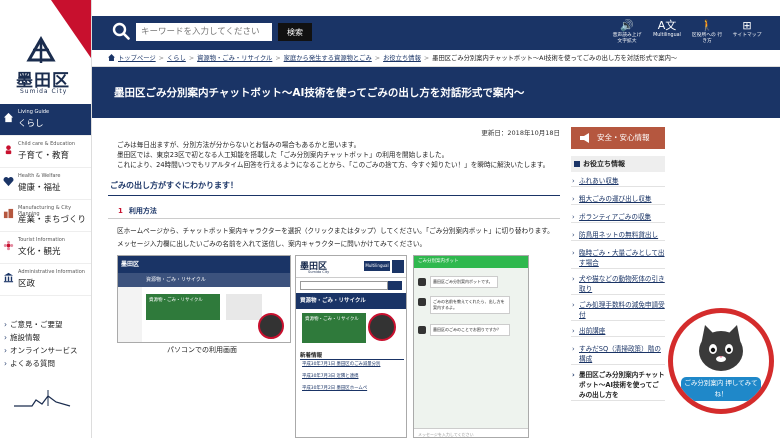 The image size is (780, 438). Describe the element at coordinates (52, 220) in the screenshot. I see `sidebar-item-label: 産業・まちづくり` at that location.